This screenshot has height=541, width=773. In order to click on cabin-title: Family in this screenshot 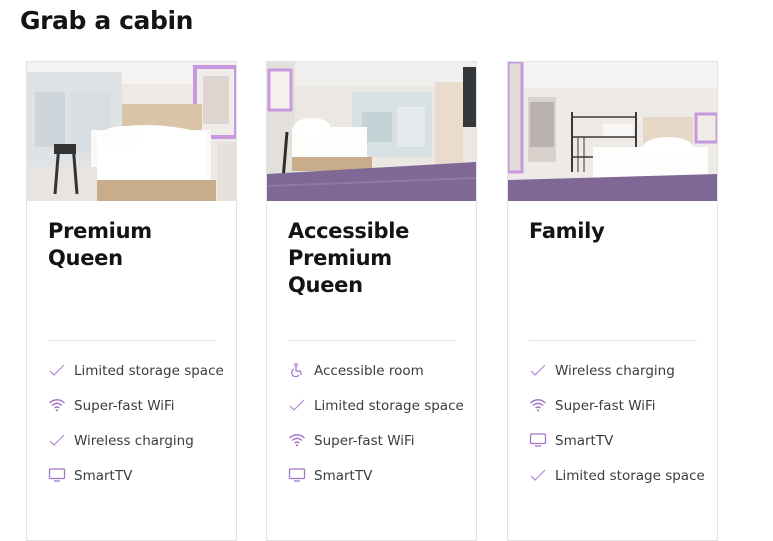, I will do `click(567, 231)`.